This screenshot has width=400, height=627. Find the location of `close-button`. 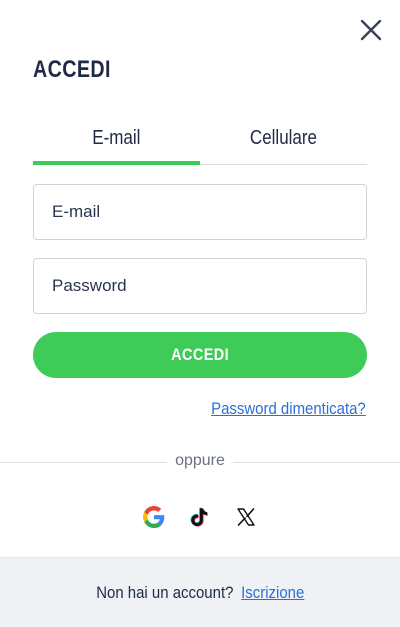

close-button is located at coordinates (371, 30).